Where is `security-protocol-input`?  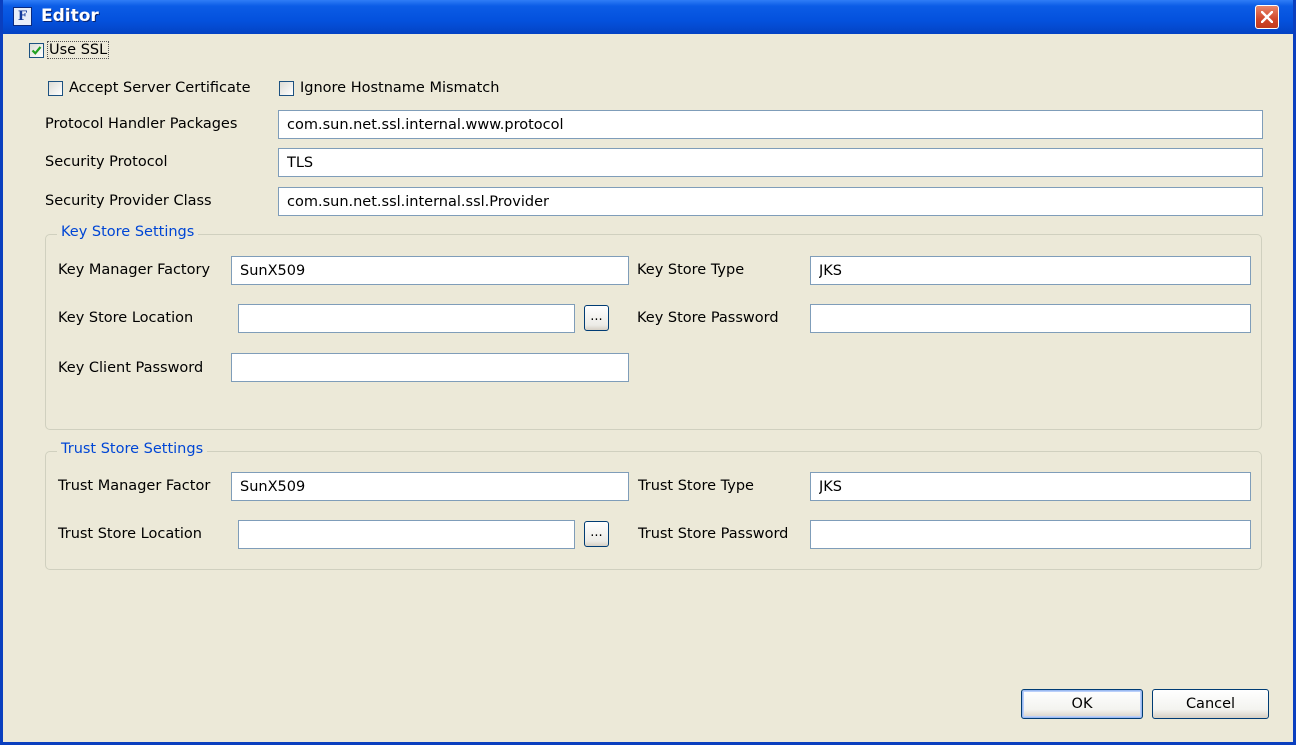 security-protocol-input is located at coordinates (770, 162).